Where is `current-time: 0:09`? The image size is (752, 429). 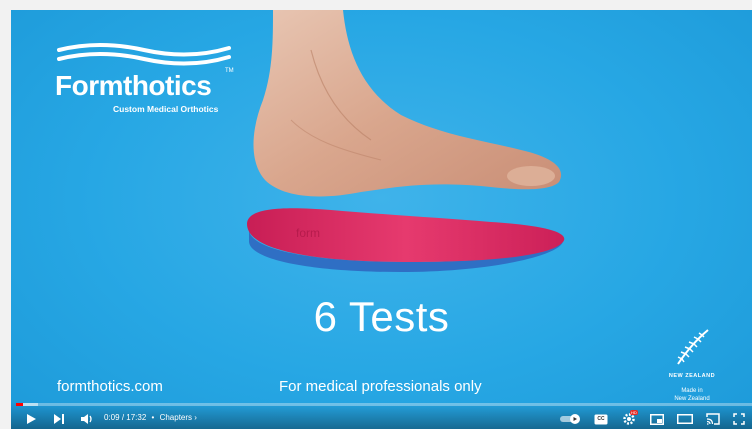
current-time: 0:09 is located at coordinates (112, 417).